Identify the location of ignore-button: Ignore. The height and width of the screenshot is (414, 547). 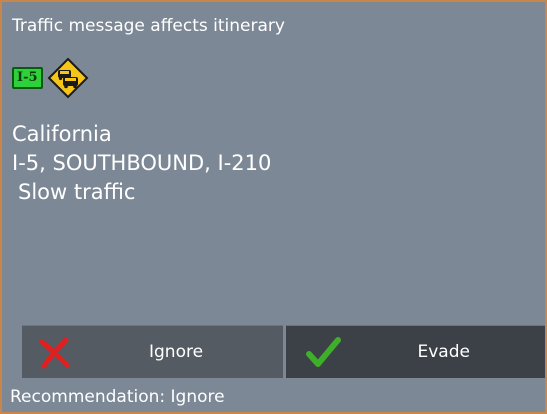
(152, 351).